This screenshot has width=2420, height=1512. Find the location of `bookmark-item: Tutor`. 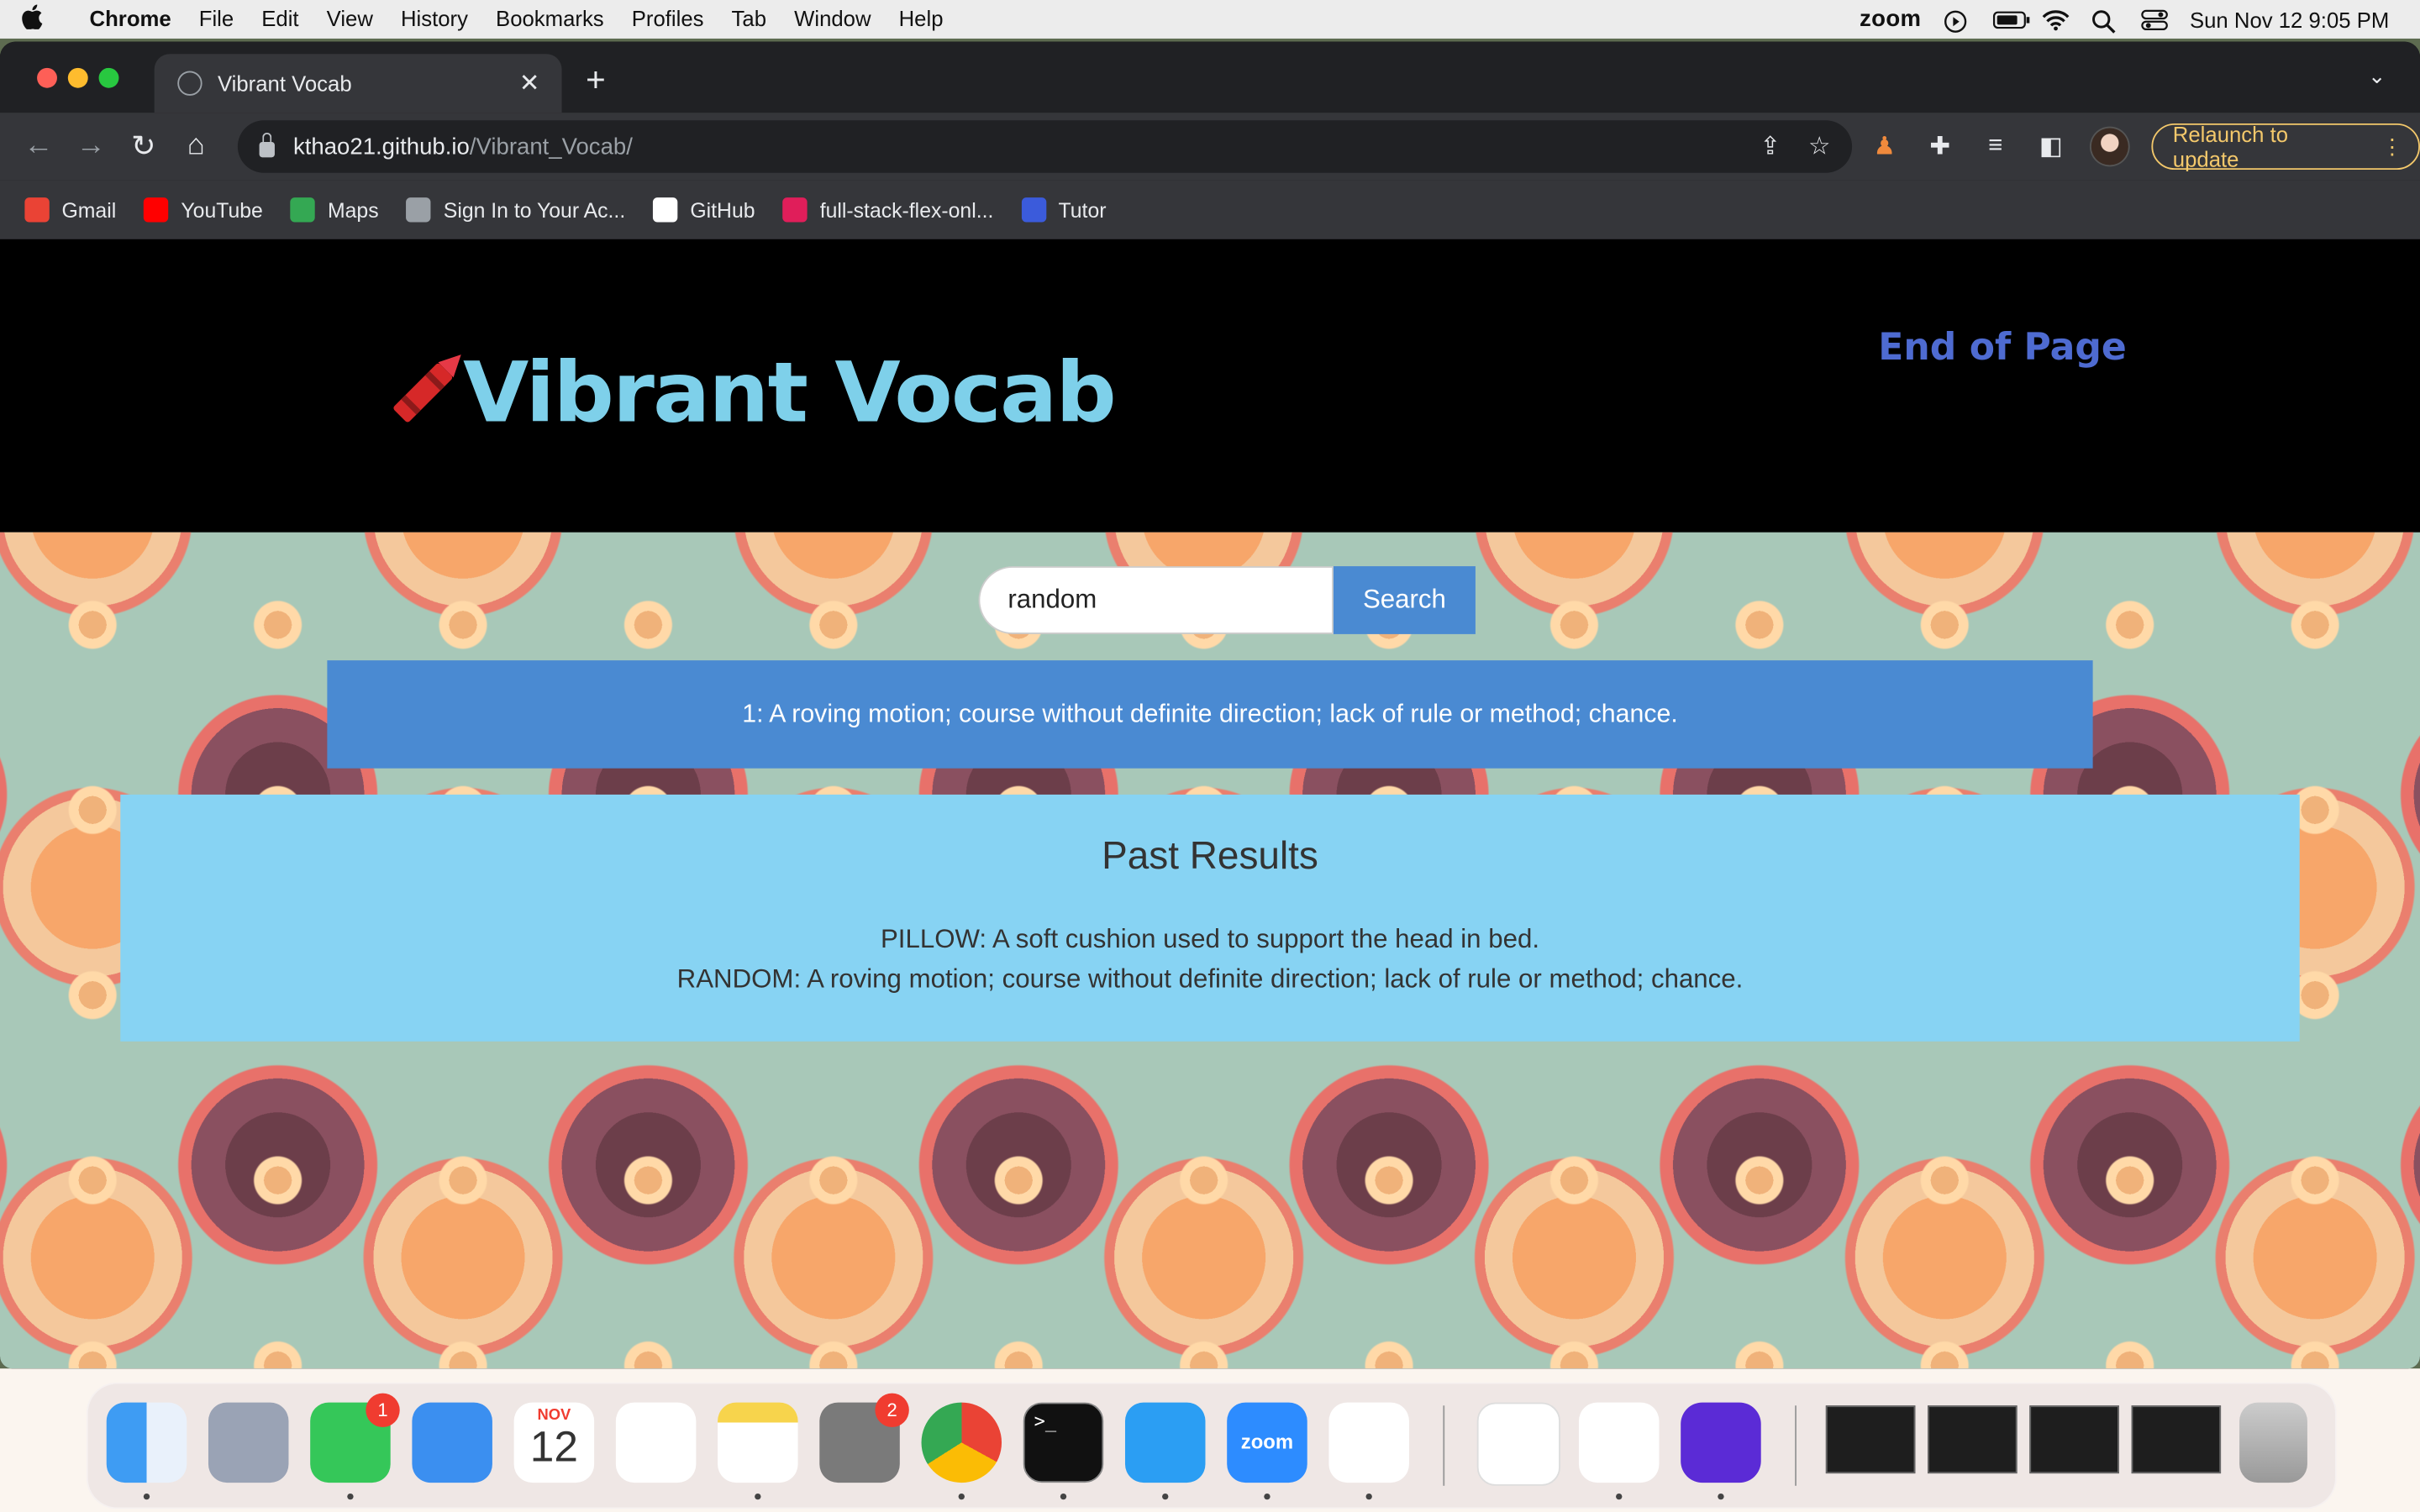

bookmark-item: Tutor is located at coordinates (1064, 210).